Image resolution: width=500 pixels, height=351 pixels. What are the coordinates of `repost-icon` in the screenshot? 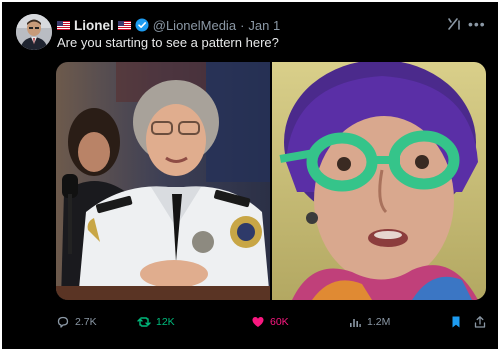 It's located at (144, 322).